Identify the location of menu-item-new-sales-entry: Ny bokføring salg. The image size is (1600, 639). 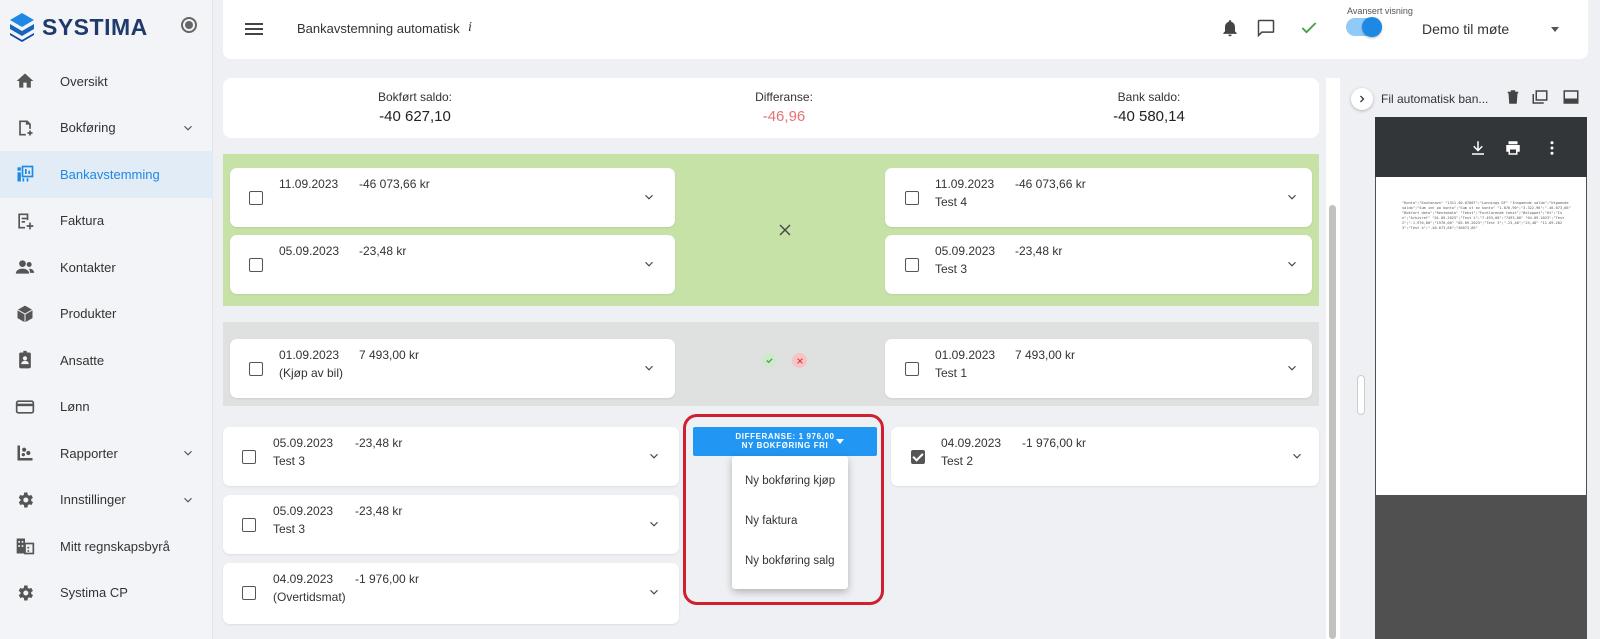
(789, 561).